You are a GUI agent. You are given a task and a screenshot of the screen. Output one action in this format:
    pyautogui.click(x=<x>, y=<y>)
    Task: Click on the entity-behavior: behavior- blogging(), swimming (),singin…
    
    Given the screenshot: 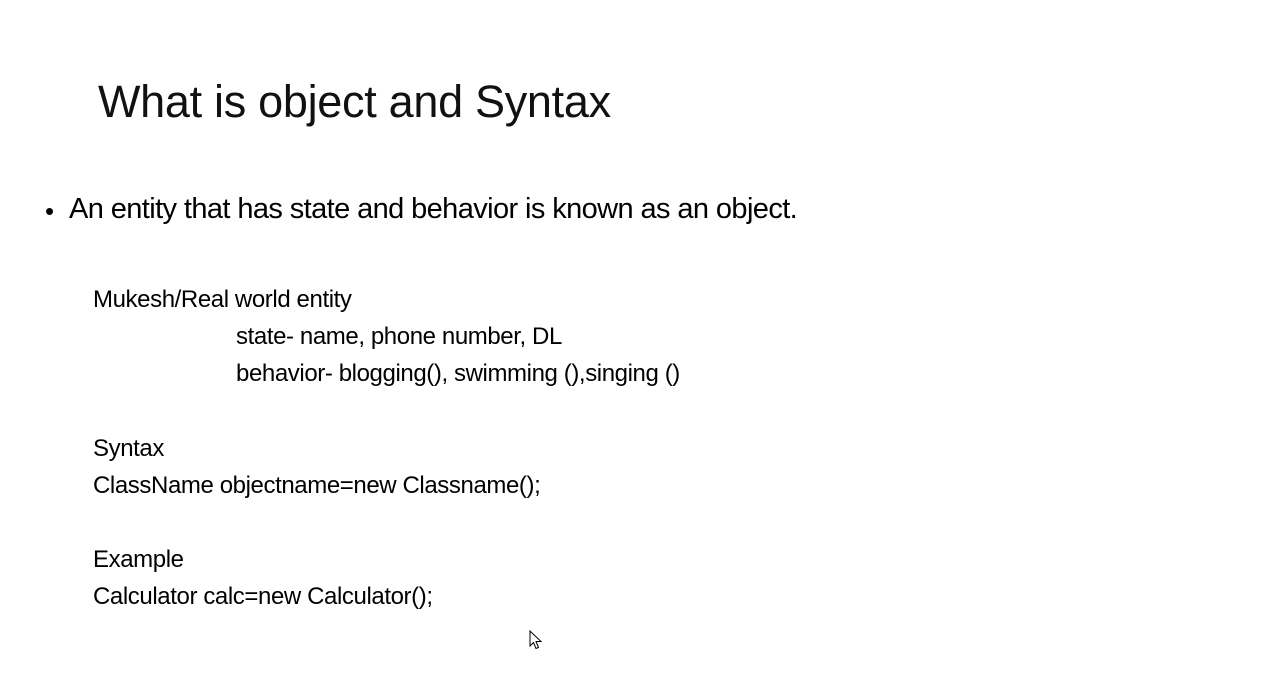 What is the action you would take?
    pyautogui.click(x=458, y=373)
    